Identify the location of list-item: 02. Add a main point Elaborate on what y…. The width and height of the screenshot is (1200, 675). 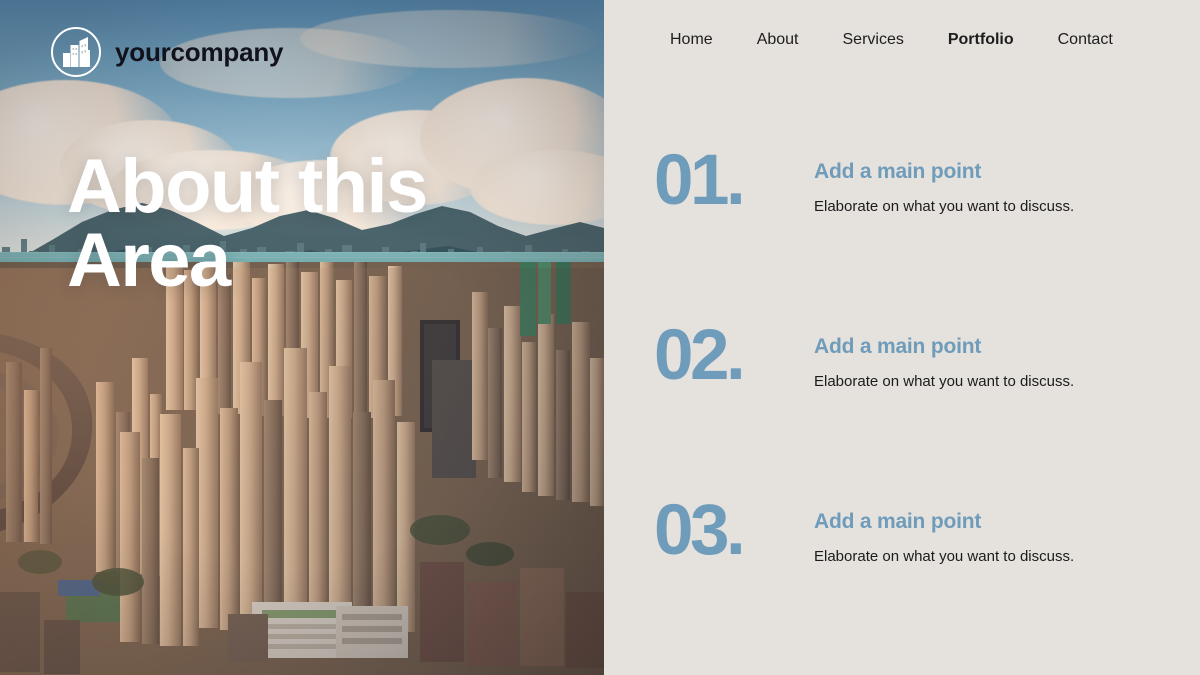
(914, 407).